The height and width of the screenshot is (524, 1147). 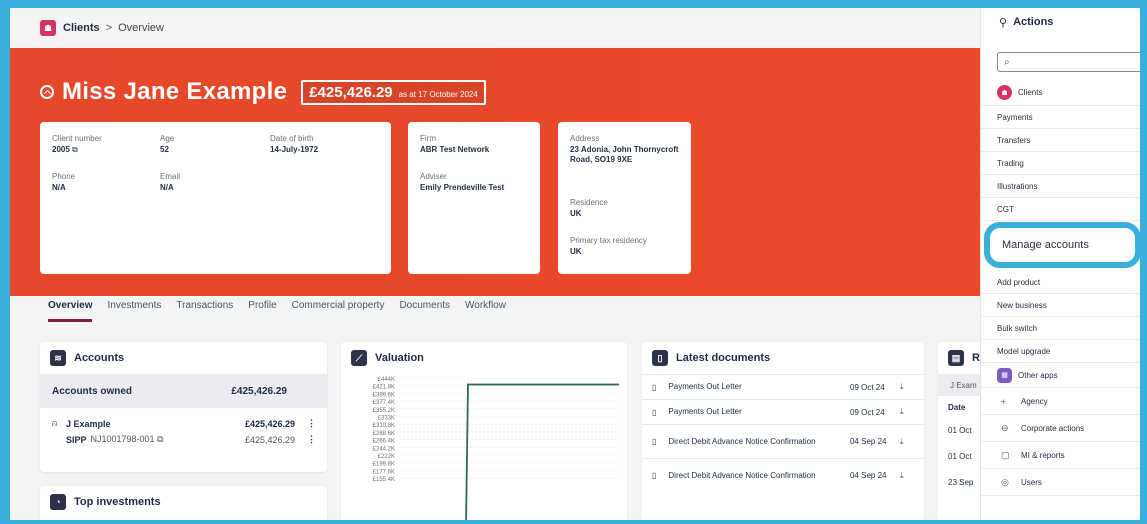 I want to click on search-icon: ⌕, so click(x=1007, y=62).